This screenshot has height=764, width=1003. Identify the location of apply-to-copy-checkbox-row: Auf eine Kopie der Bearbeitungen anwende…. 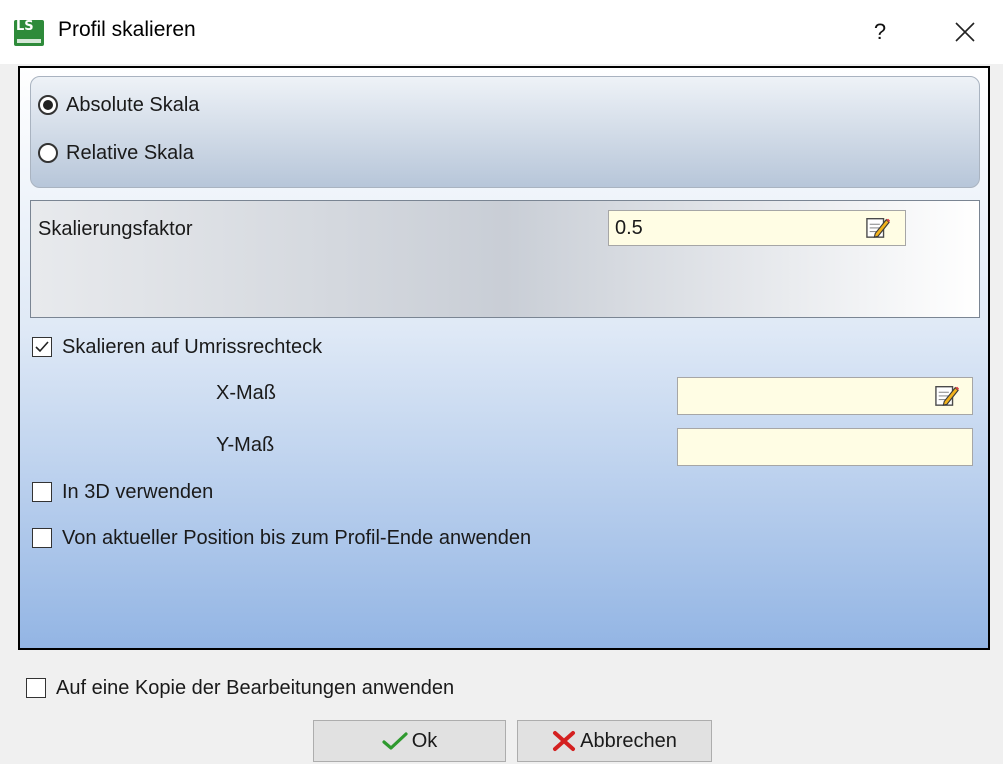
(240, 688).